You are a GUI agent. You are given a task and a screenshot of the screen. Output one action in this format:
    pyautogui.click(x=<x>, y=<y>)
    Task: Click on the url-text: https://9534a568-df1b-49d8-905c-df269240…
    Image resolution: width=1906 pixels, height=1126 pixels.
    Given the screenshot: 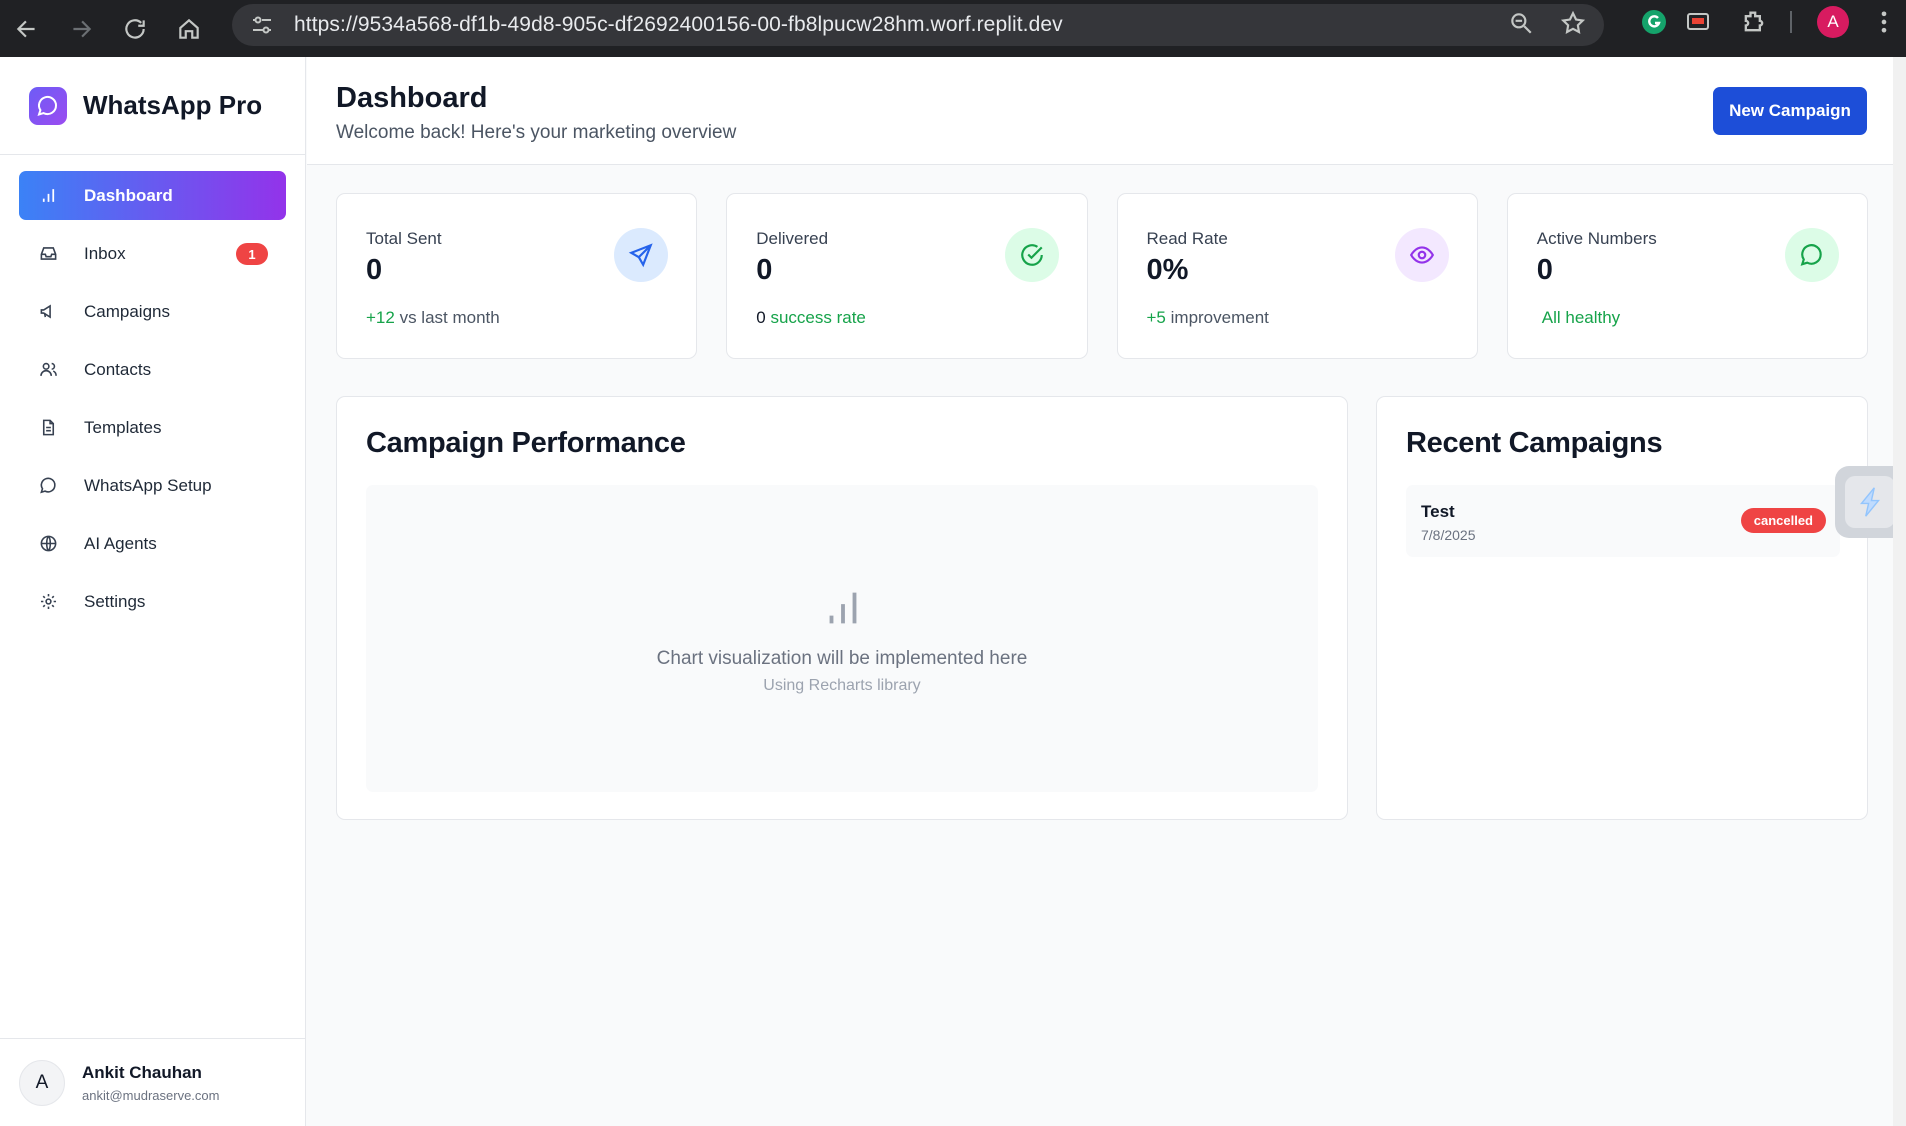 What is the action you would take?
    pyautogui.click(x=678, y=25)
    